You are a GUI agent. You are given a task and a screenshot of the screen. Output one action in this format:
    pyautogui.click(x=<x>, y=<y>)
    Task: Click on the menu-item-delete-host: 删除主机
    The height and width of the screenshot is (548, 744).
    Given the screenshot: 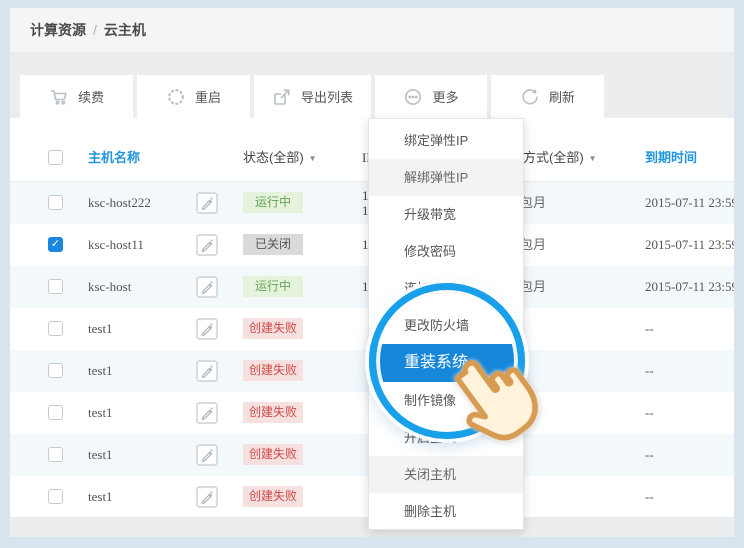 What is the action you would take?
    pyautogui.click(x=446, y=511)
    